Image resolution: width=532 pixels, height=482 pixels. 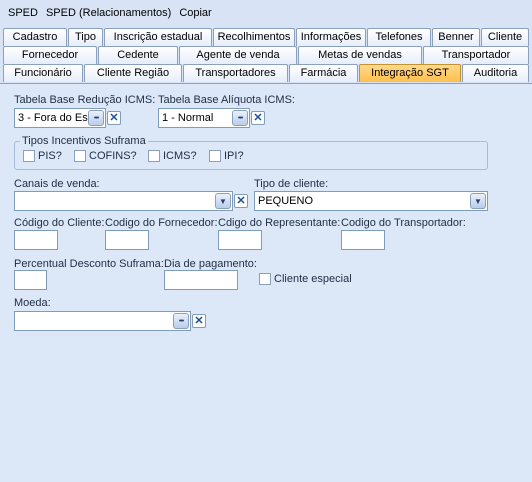 What do you see at coordinates (360, 55) in the screenshot?
I see `tab-metas-de-vendas: Metas de vendas` at bounding box center [360, 55].